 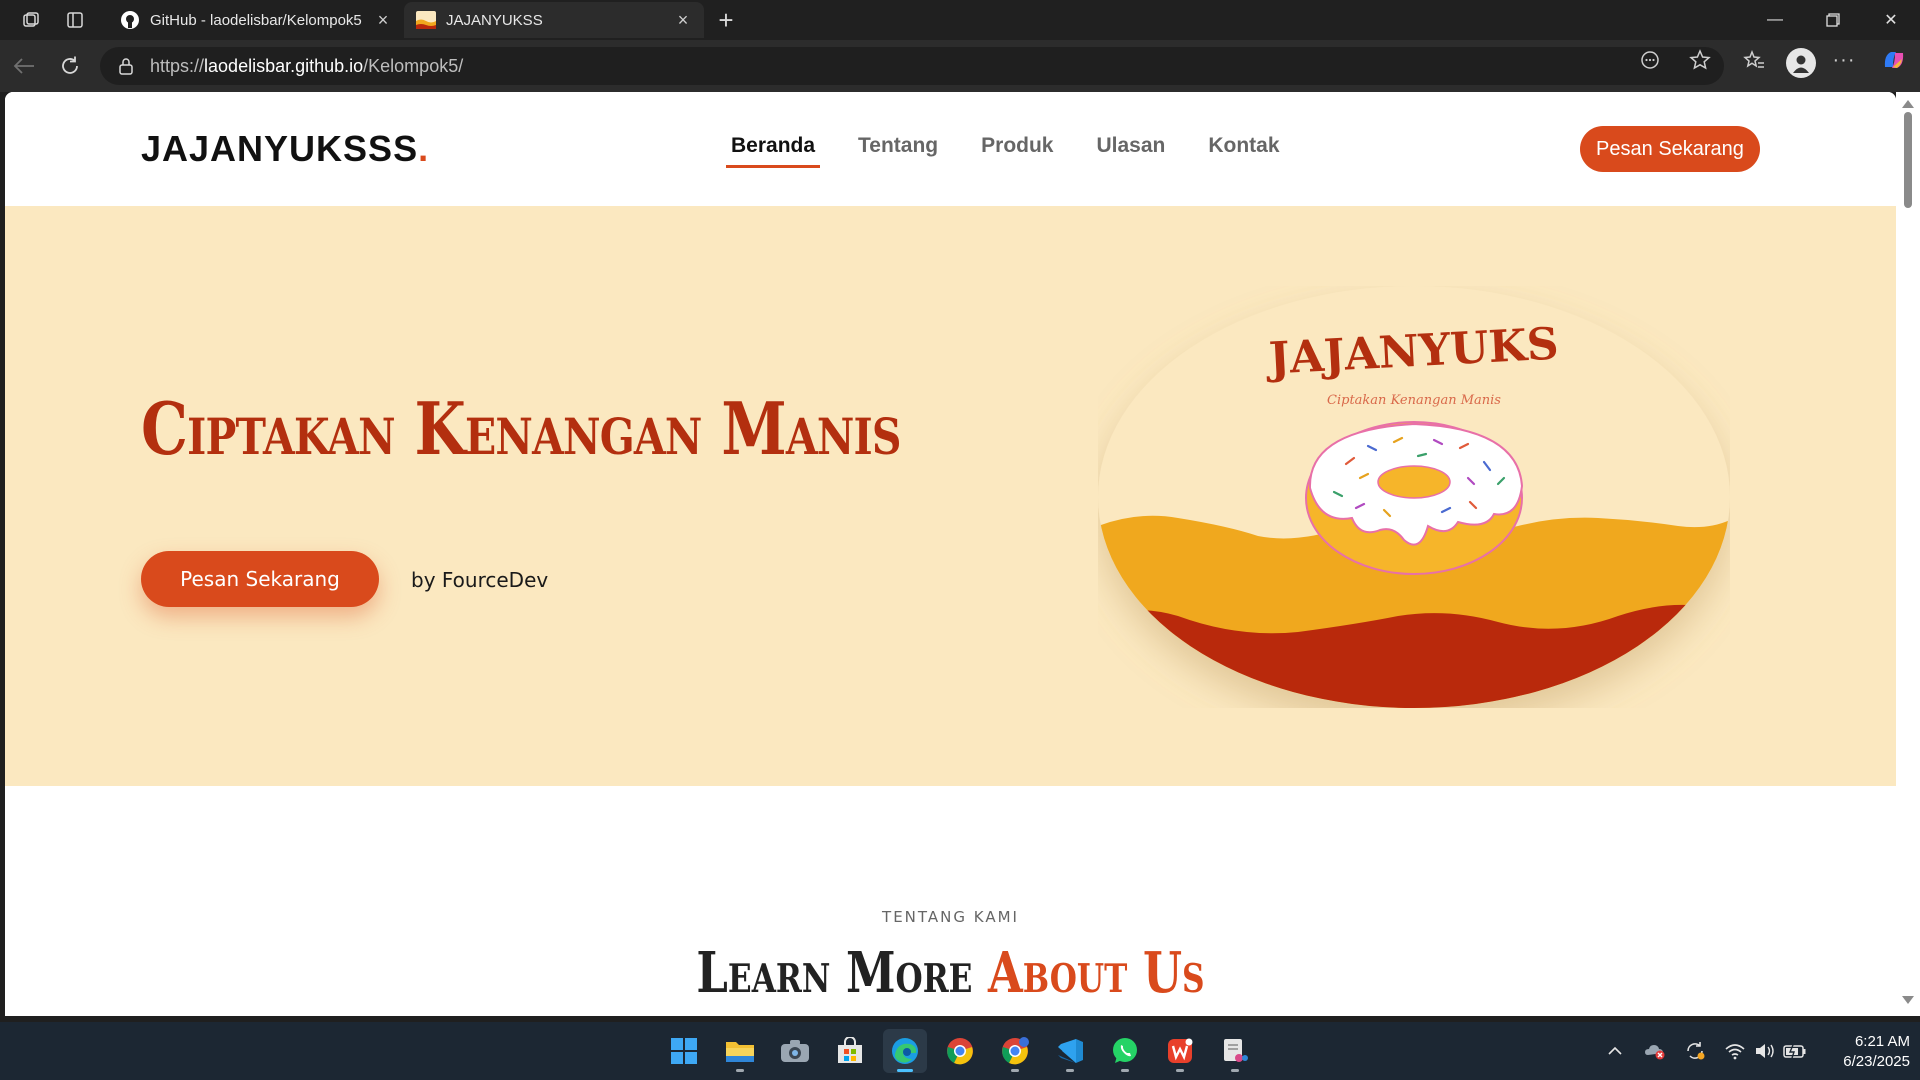 What do you see at coordinates (1754, 60) in the screenshot?
I see `favorites-icon` at bounding box center [1754, 60].